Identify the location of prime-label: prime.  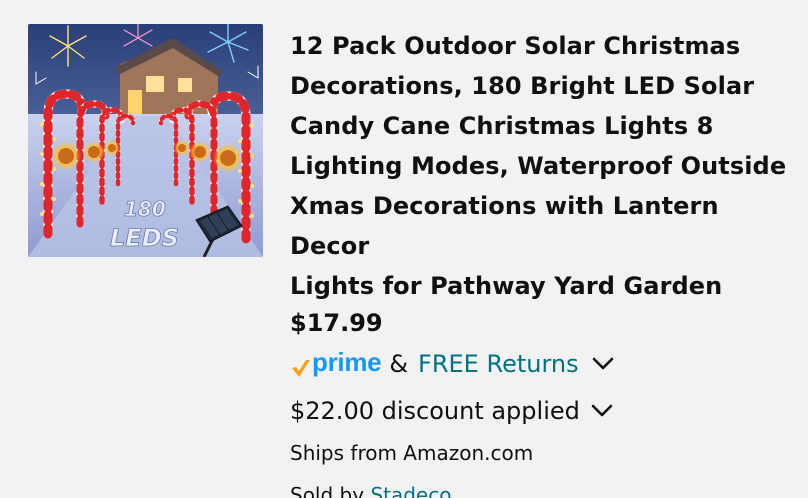
(347, 362).